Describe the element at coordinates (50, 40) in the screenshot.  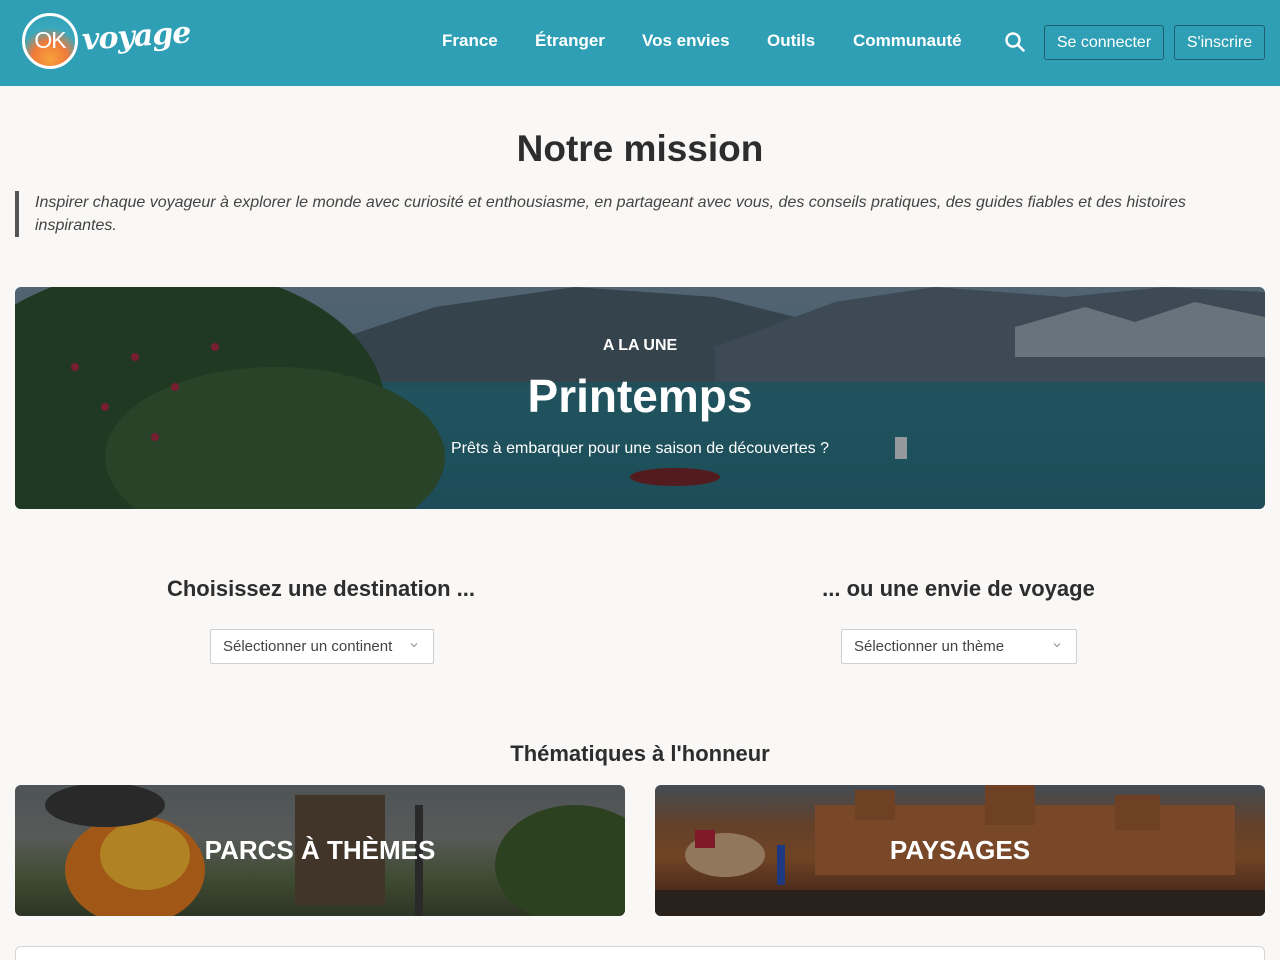
I see `logo-ok-text: OK` at that location.